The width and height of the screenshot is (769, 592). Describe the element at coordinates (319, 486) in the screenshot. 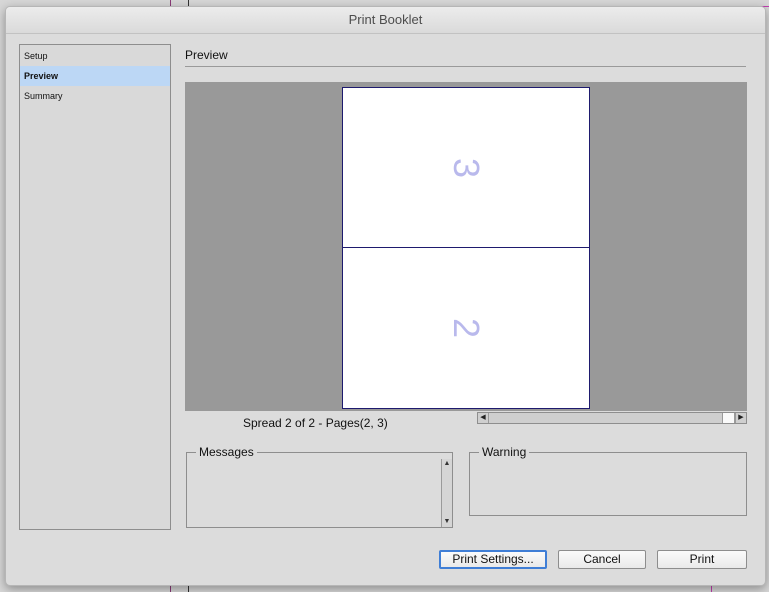

I see `messages-panel: Messages ▲ ▼` at that location.